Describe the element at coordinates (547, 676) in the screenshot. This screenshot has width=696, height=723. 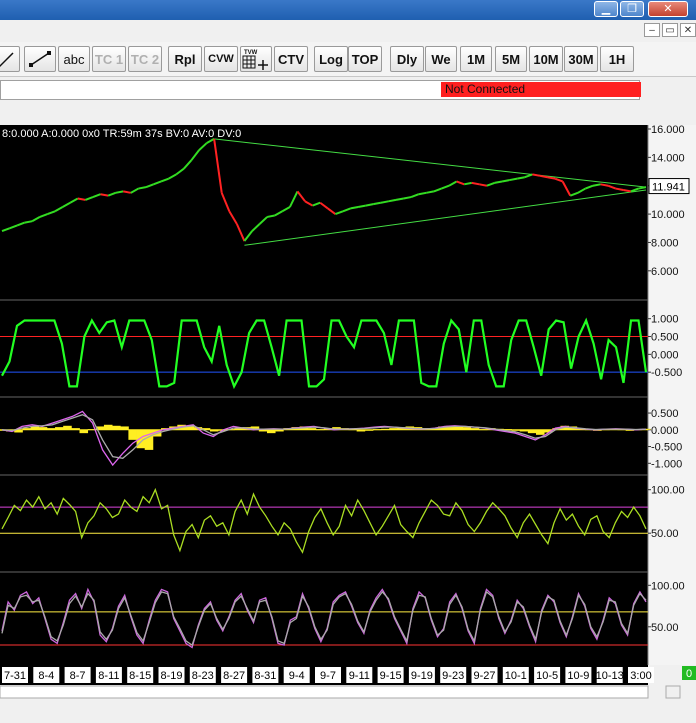
I see `x-tick-label: 10-5` at that location.